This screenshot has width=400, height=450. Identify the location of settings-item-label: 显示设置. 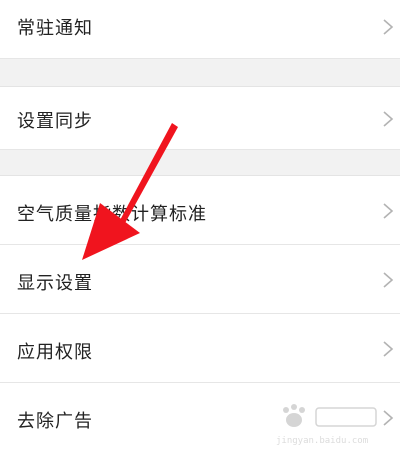
(55, 283).